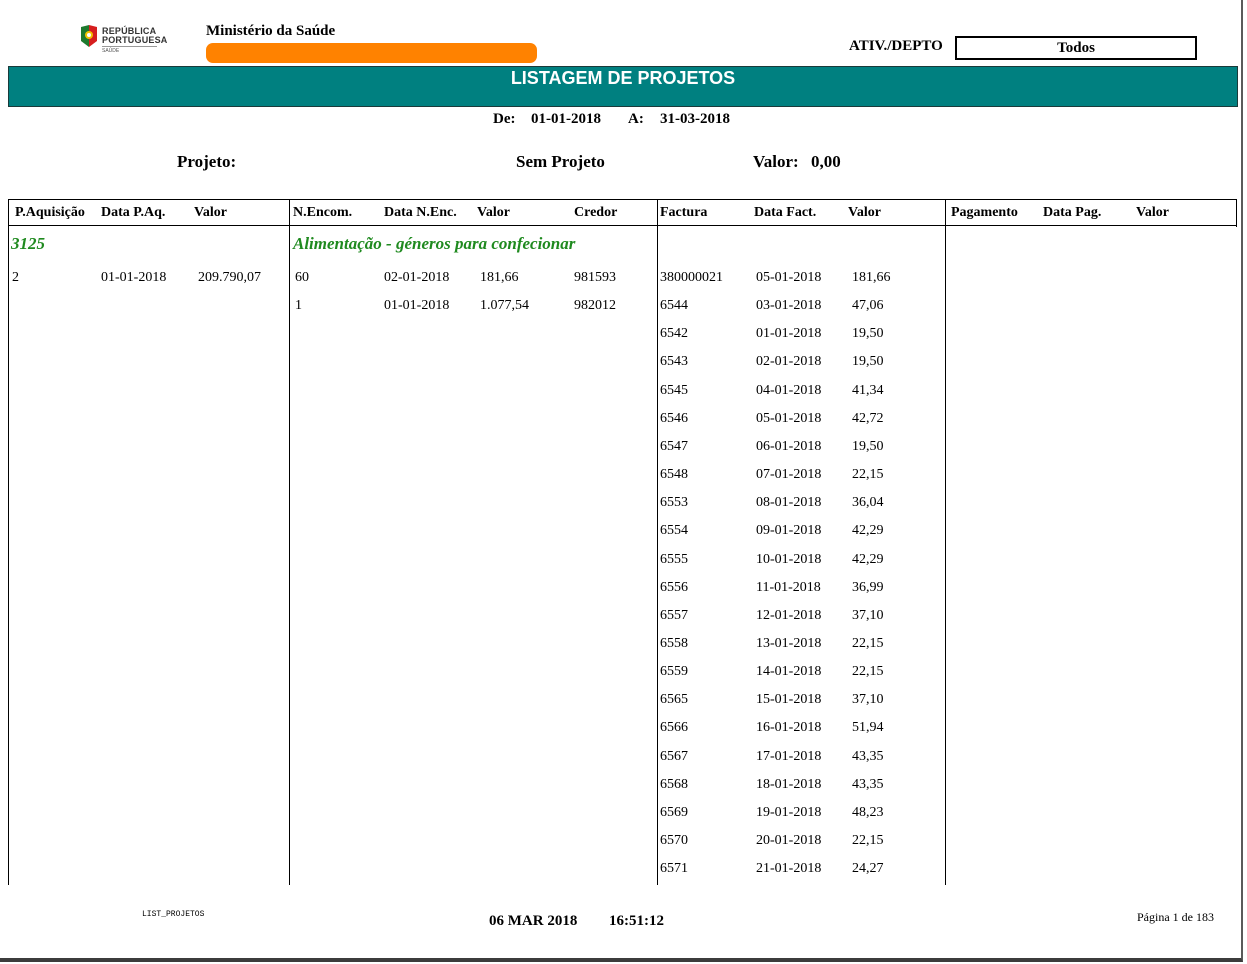  I want to click on invoice-date: 10-01-2018, so click(789, 559).